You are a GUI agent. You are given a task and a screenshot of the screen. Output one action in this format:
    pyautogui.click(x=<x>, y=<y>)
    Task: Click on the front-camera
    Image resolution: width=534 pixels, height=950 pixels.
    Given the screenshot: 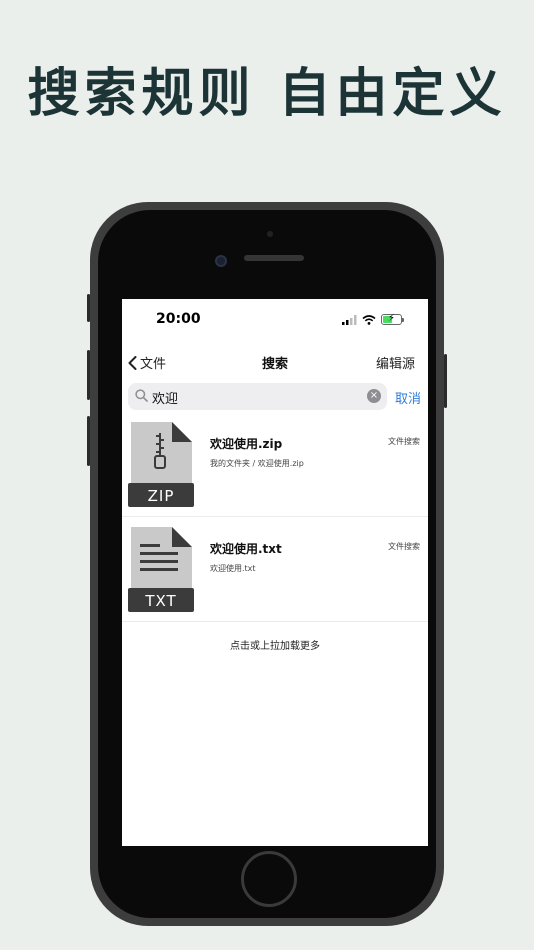 What is the action you would take?
    pyautogui.click(x=221, y=261)
    